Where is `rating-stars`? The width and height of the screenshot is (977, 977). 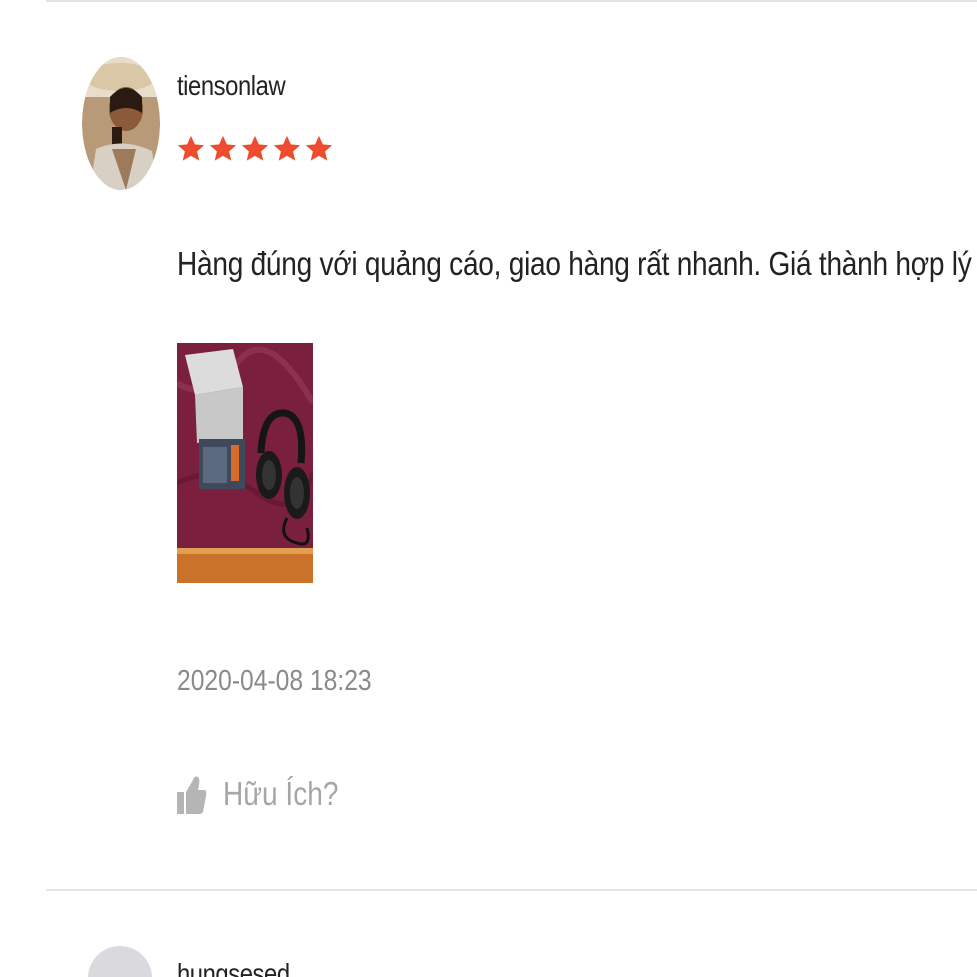 rating-stars is located at coordinates (255, 149).